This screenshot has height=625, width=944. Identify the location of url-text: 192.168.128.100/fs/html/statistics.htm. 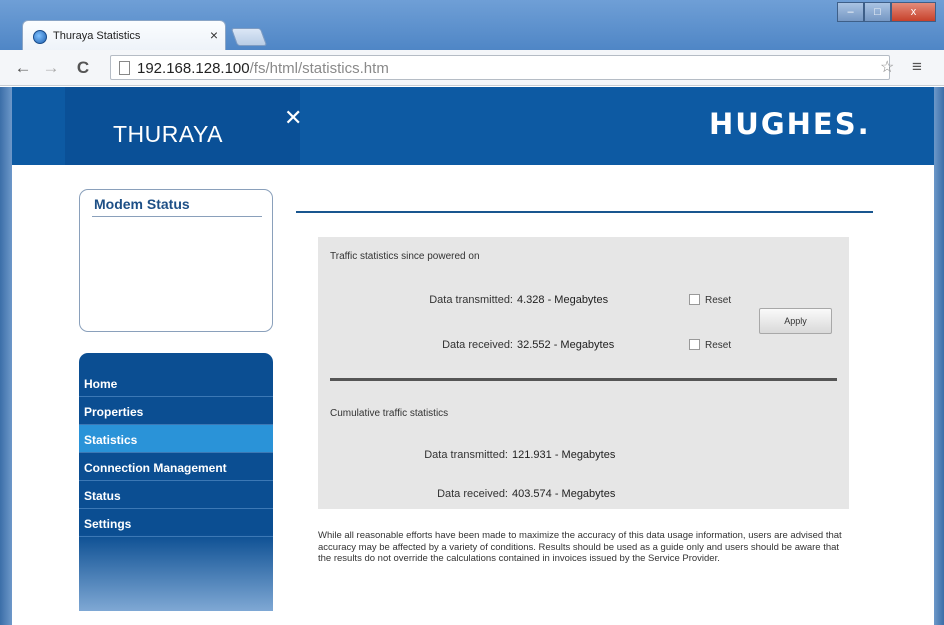
(263, 68).